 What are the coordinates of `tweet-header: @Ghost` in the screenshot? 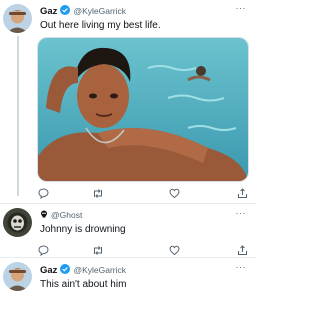 It's located at (61, 215).